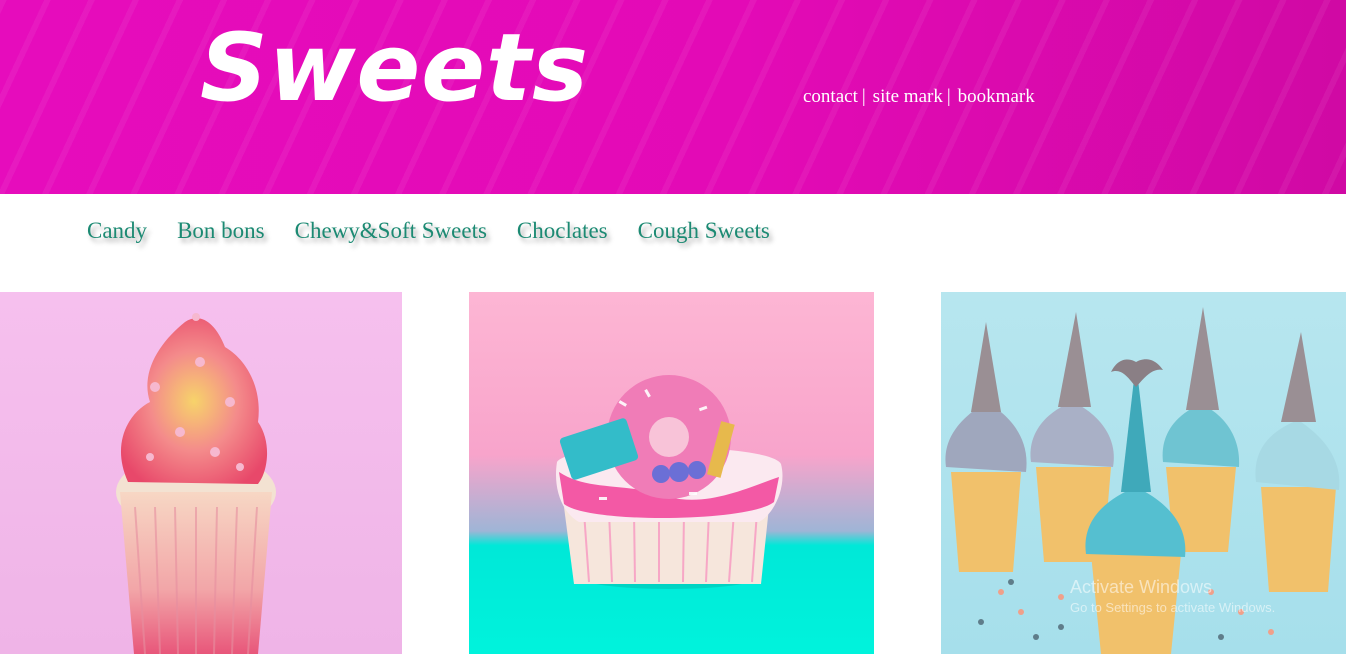  Describe the element at coordinates (394, 69) in the screenshot. I see `site-logo: Sweets` at that location.